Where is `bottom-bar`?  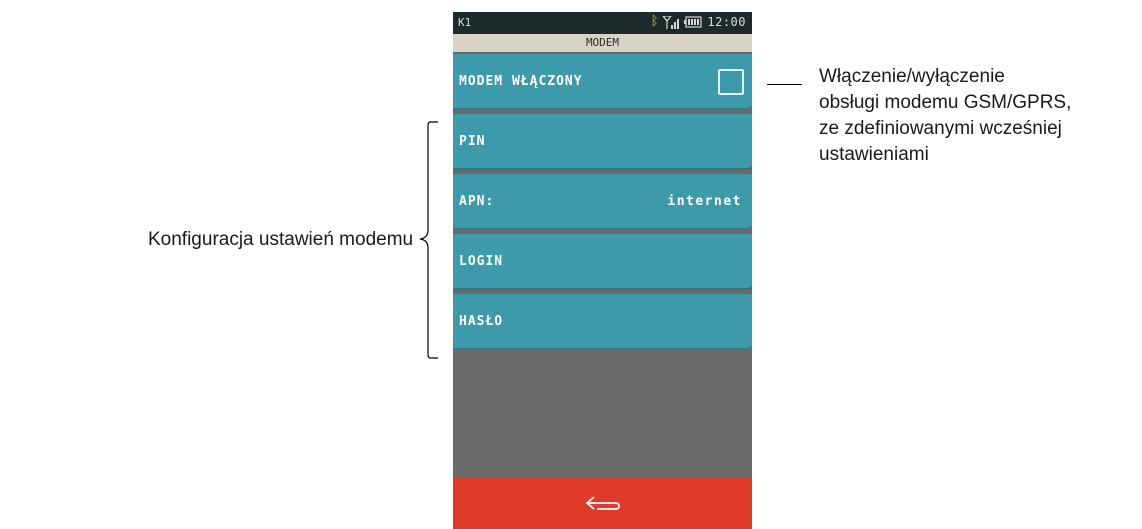
bottom-bar is located at coordinates (602, 503).